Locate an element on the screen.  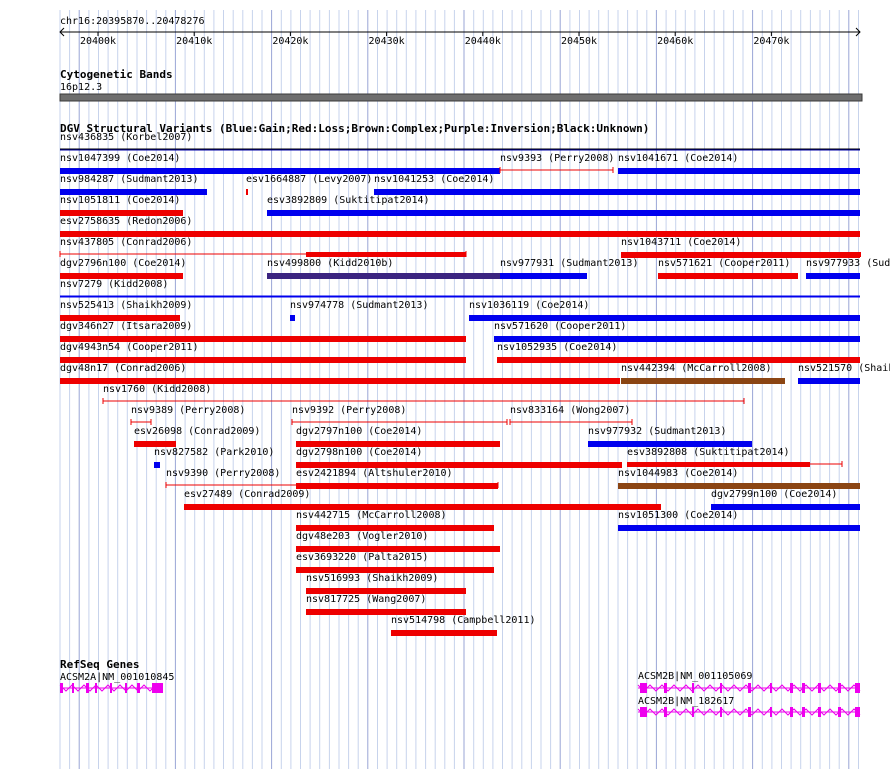
dgv-feature: esv26098 (Conrad2009) is located at coordinates (197, 436).